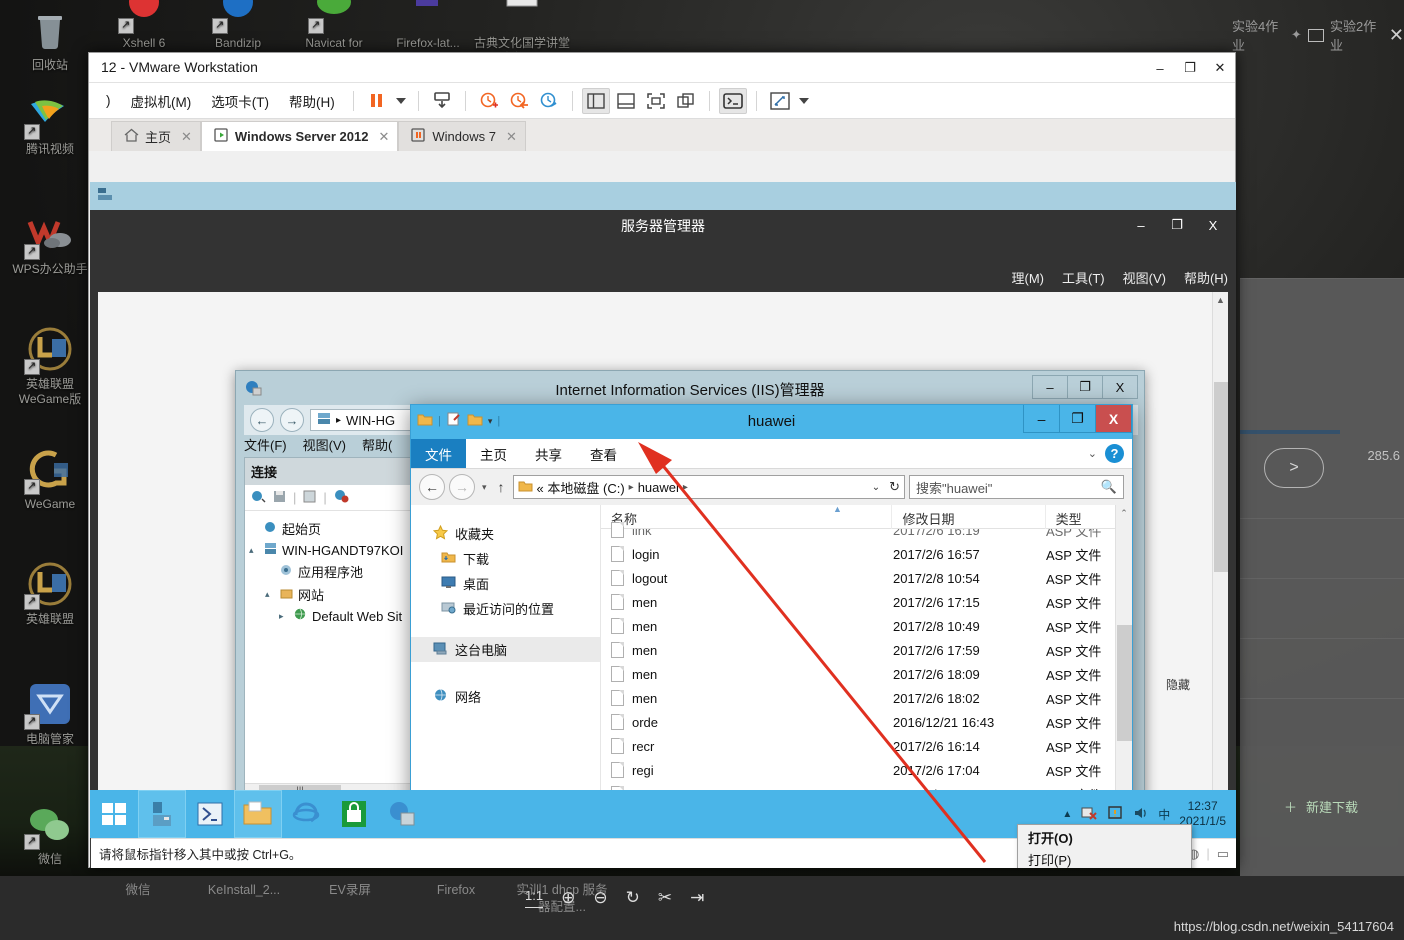  I want to click on taskbar-internet-explorer, so click(306, 814).